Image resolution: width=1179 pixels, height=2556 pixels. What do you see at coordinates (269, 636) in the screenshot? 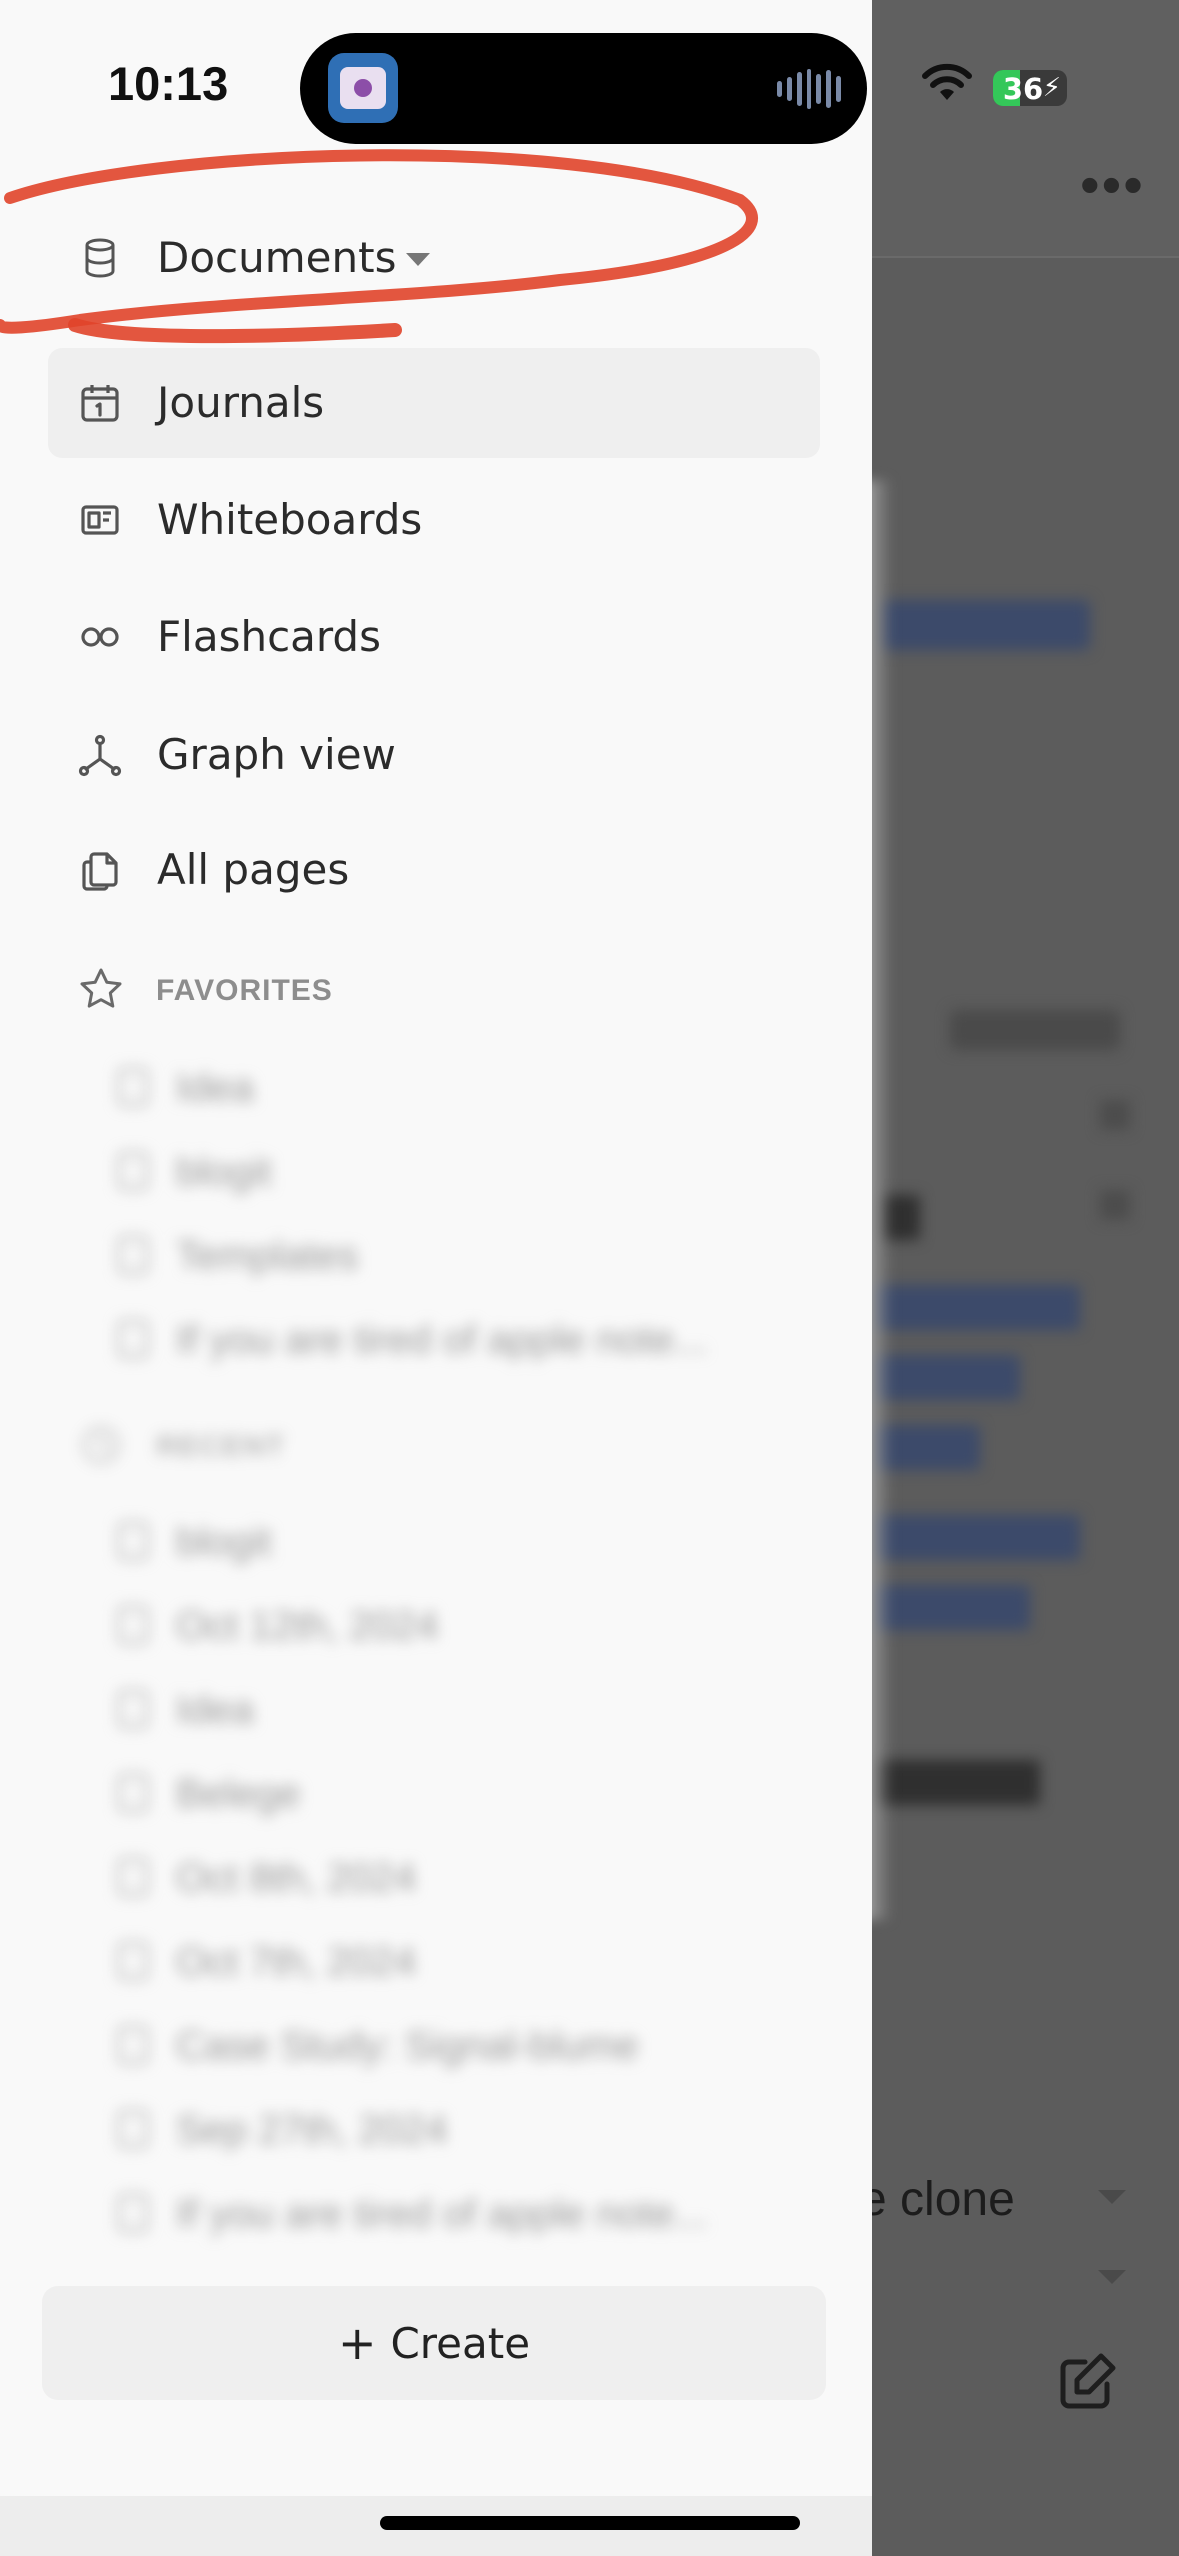
I see `sidebar-item-label: Flashcards` at bounding box center [269, 636].